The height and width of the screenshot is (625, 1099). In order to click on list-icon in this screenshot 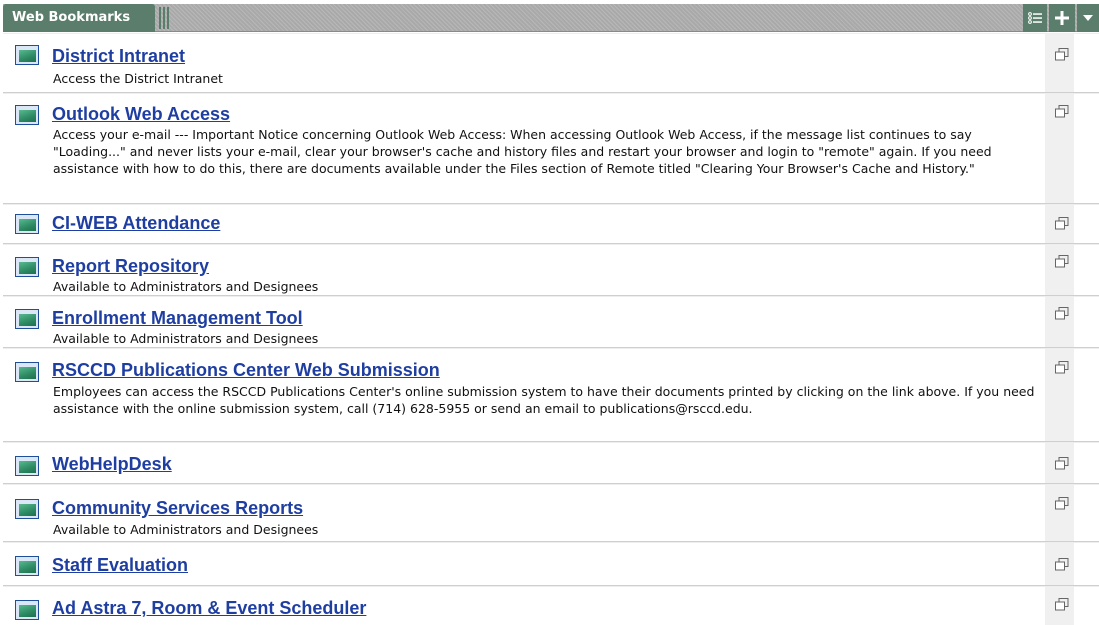, I will do `click(1035, 18)`.